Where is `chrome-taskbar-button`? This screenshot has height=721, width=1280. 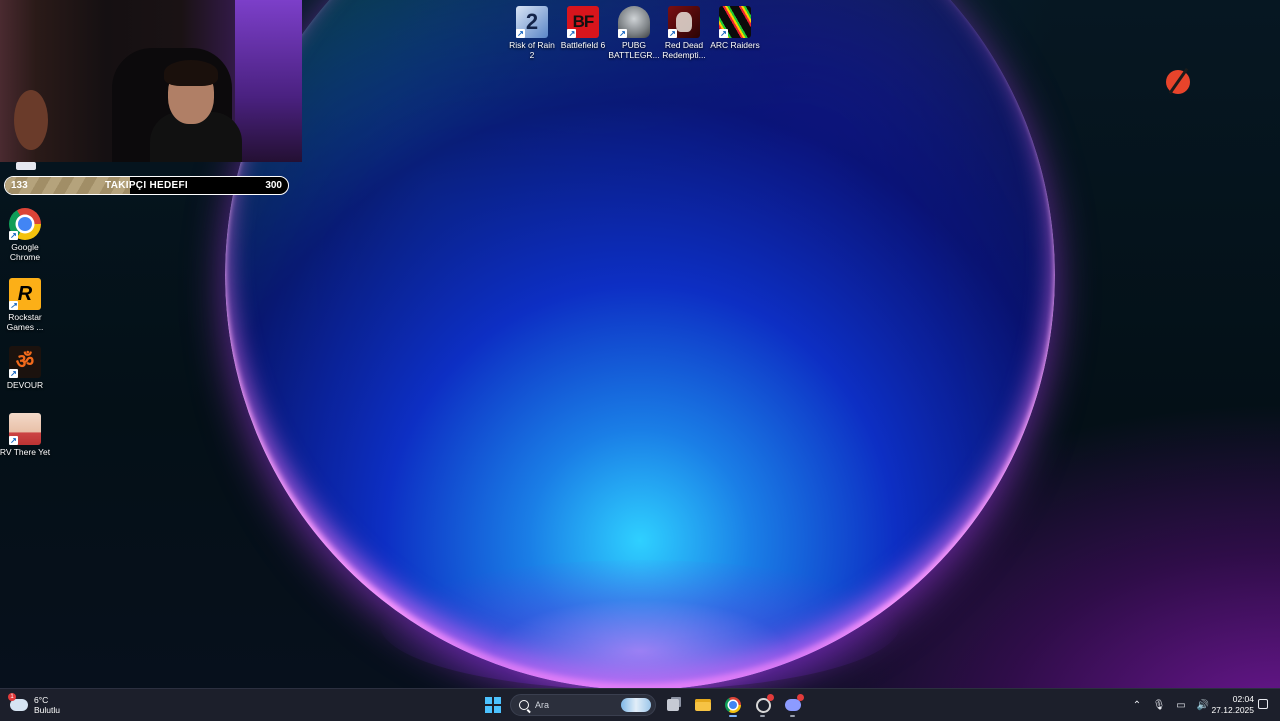
chrome-taskbar-button is located at coordinates (733, 705).